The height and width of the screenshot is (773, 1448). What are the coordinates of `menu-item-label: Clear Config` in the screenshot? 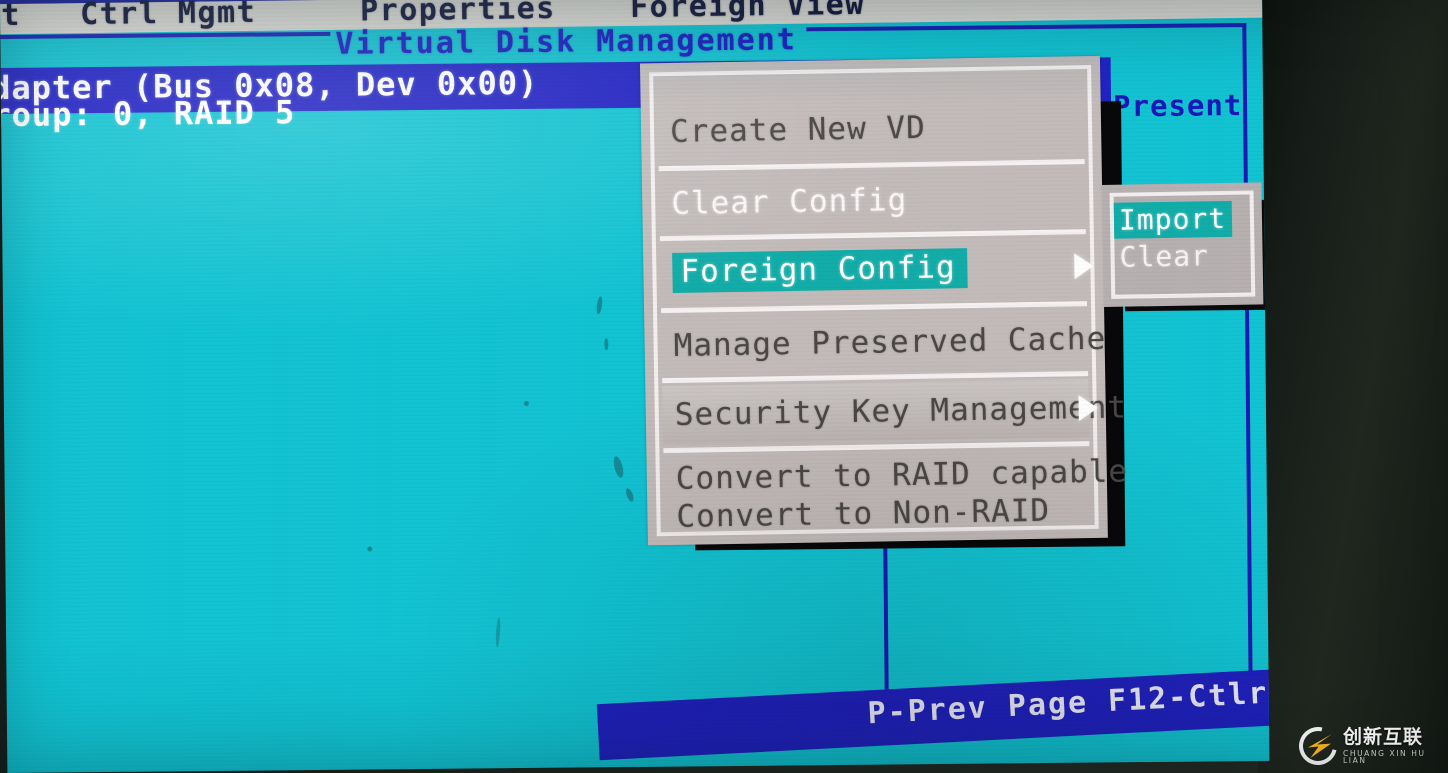 It's located at (789, 202).